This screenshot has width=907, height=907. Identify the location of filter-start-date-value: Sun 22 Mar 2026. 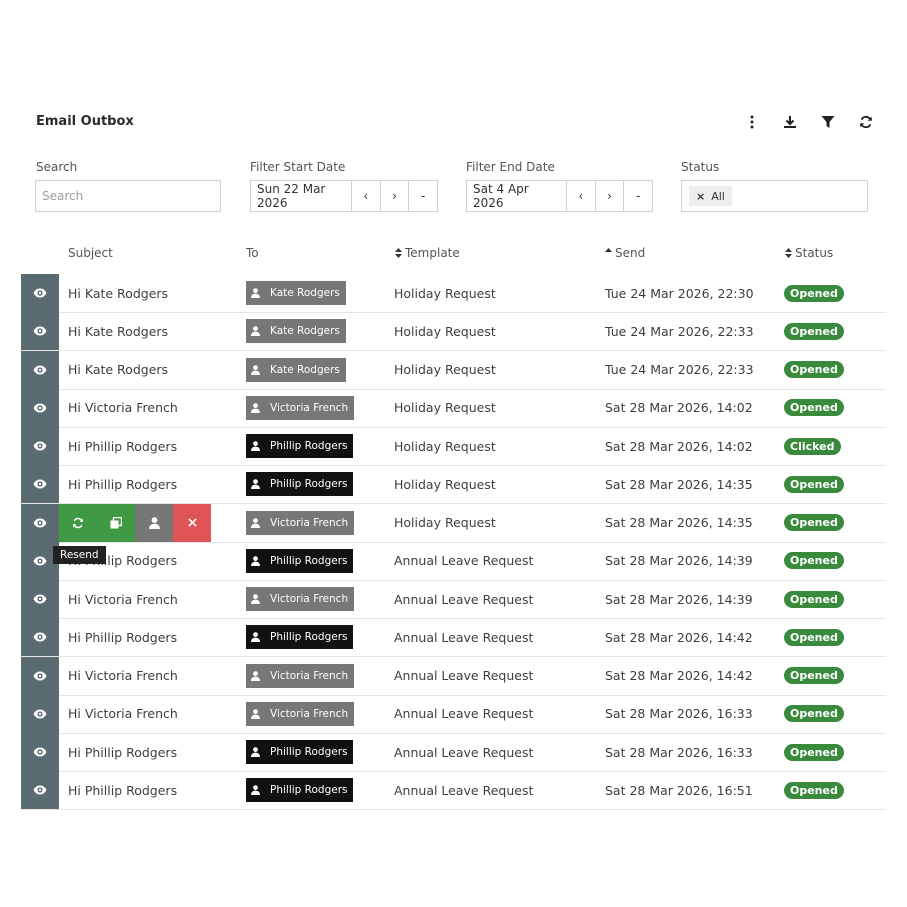
(301, 196).